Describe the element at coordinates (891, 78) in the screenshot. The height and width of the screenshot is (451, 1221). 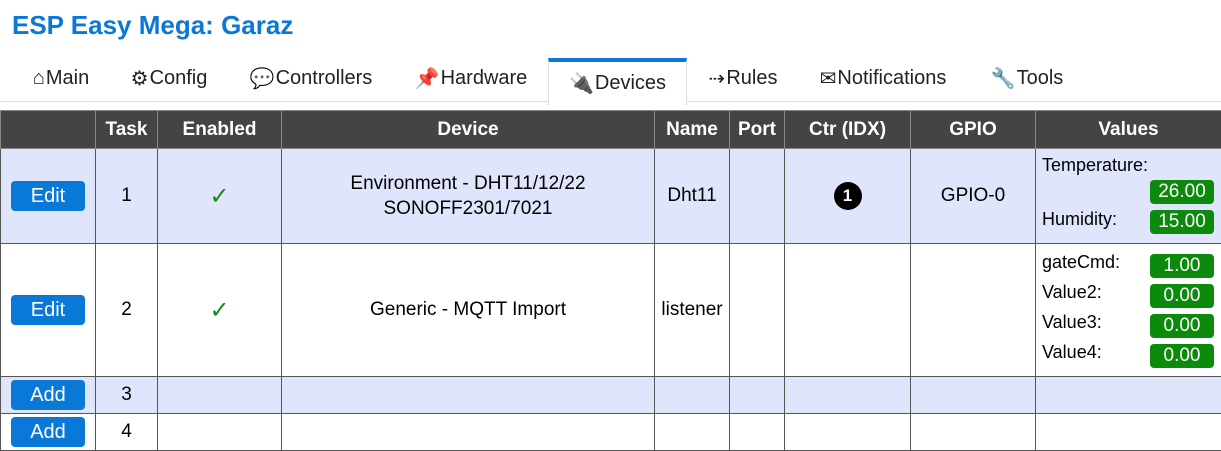
I see `tab-label: Notifications` at that location.